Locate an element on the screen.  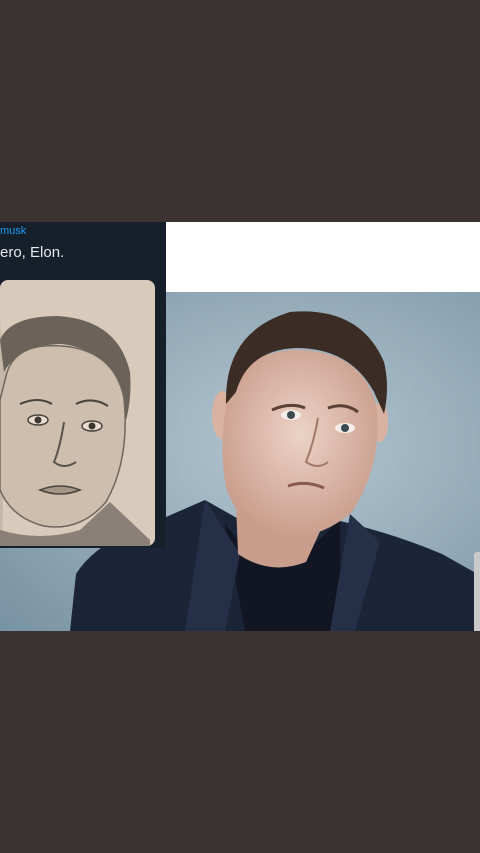
scrollbar-handle is located at coordinates (477, 591).